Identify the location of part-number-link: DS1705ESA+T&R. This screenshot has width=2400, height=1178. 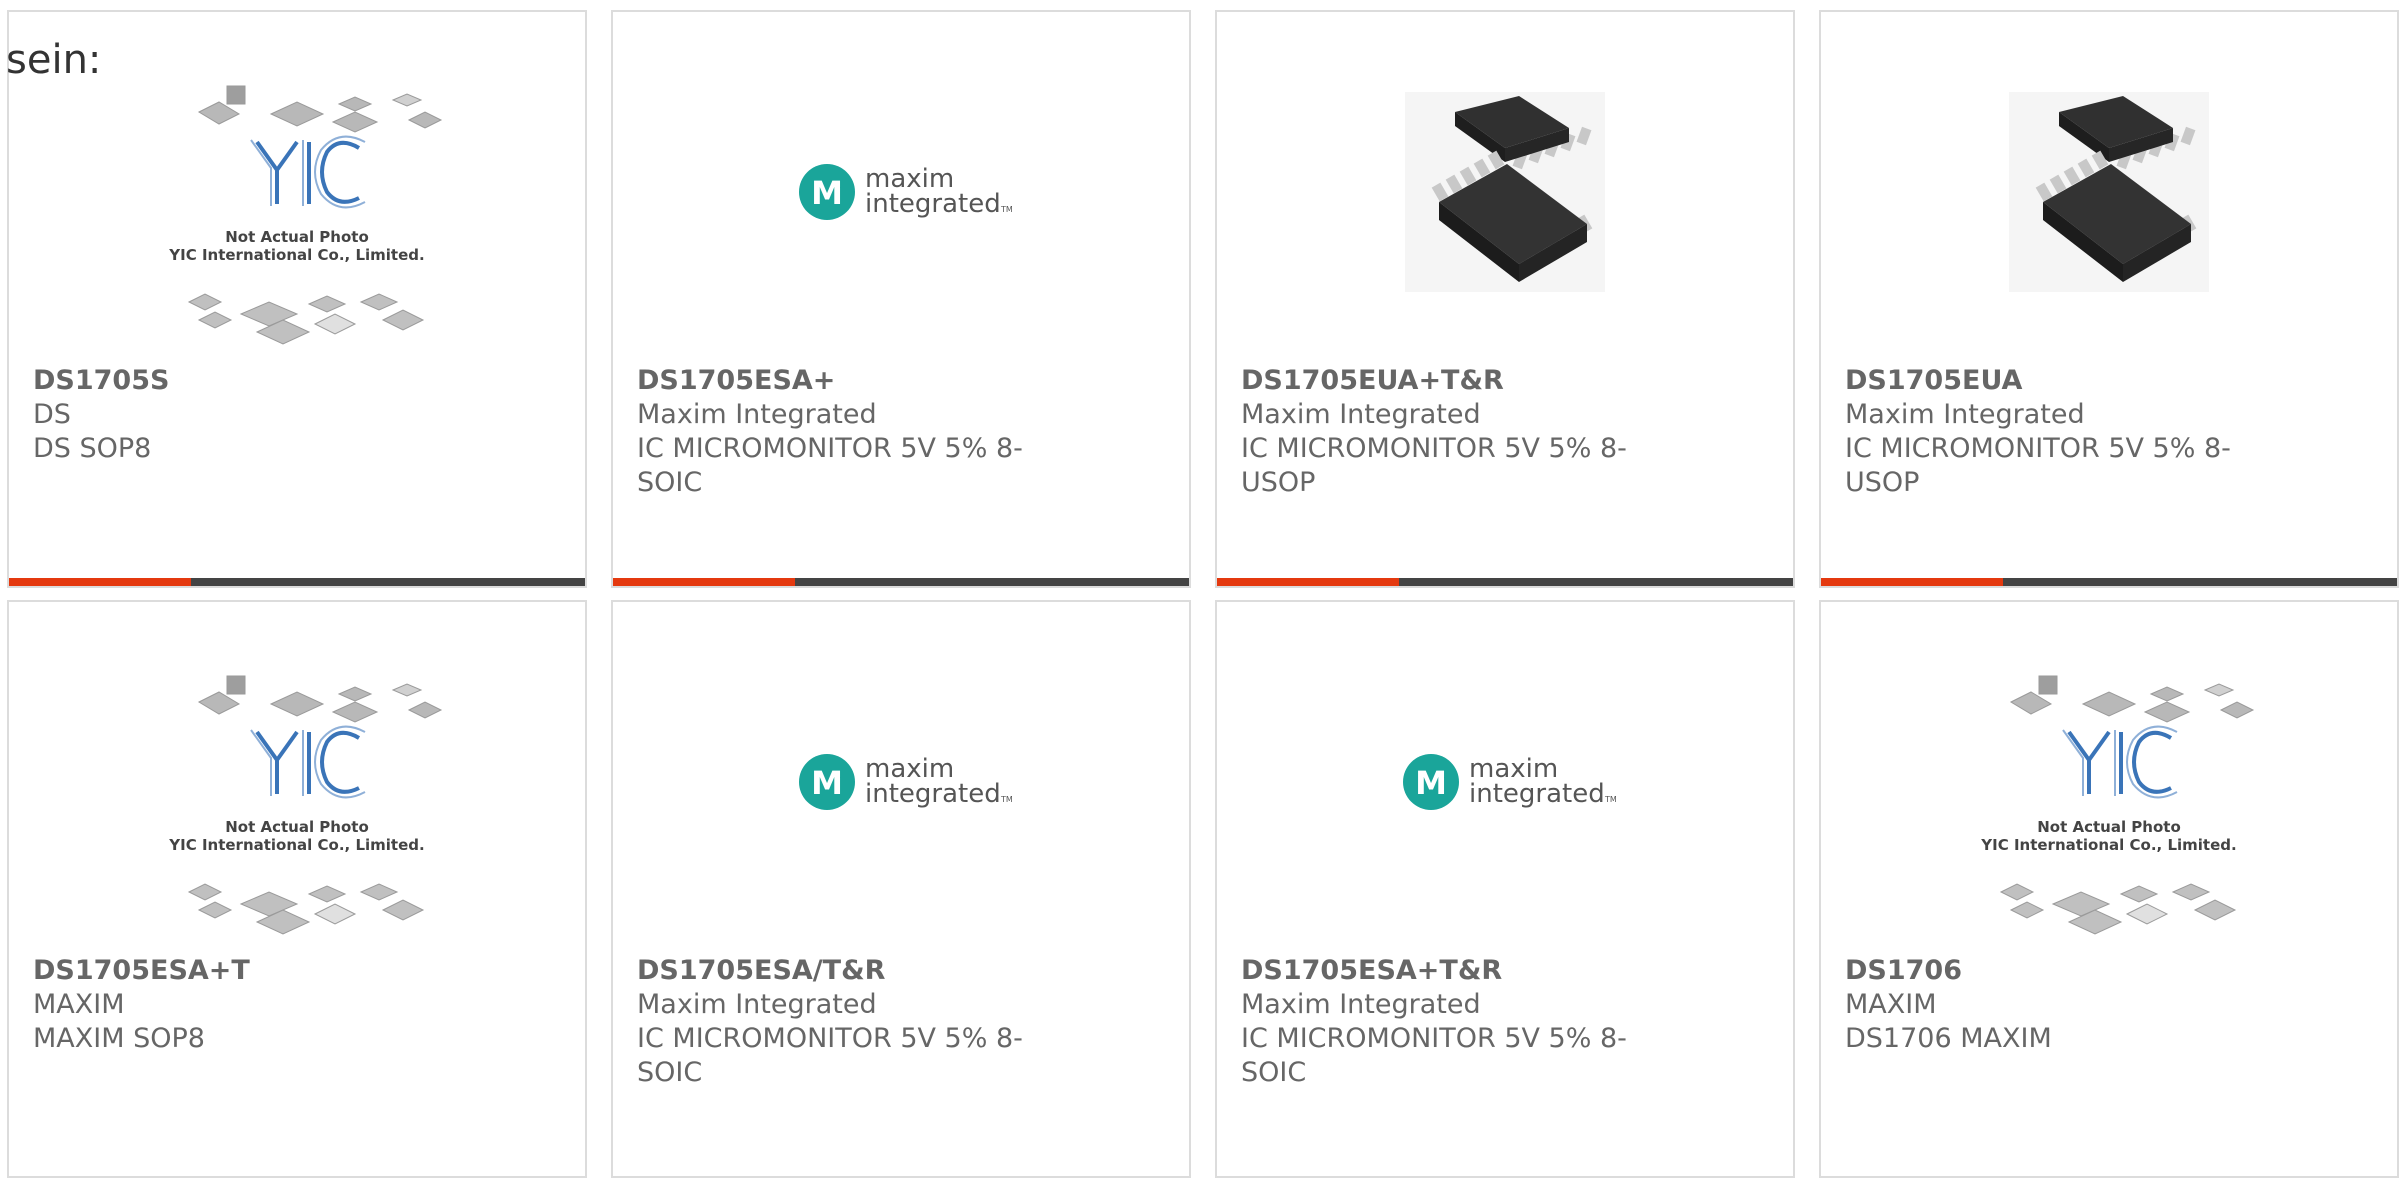
(1517, 971).